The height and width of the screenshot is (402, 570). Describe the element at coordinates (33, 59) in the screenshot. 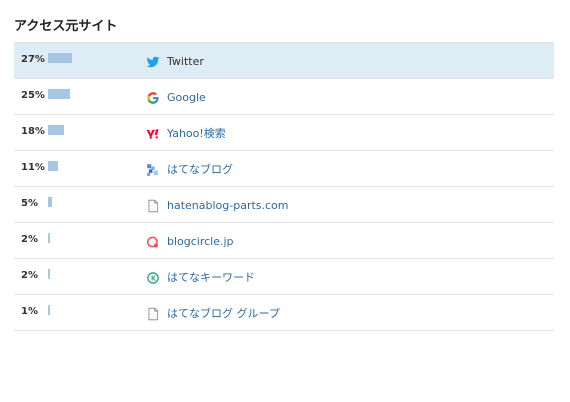

I see `share-percent: 27%` at that location.